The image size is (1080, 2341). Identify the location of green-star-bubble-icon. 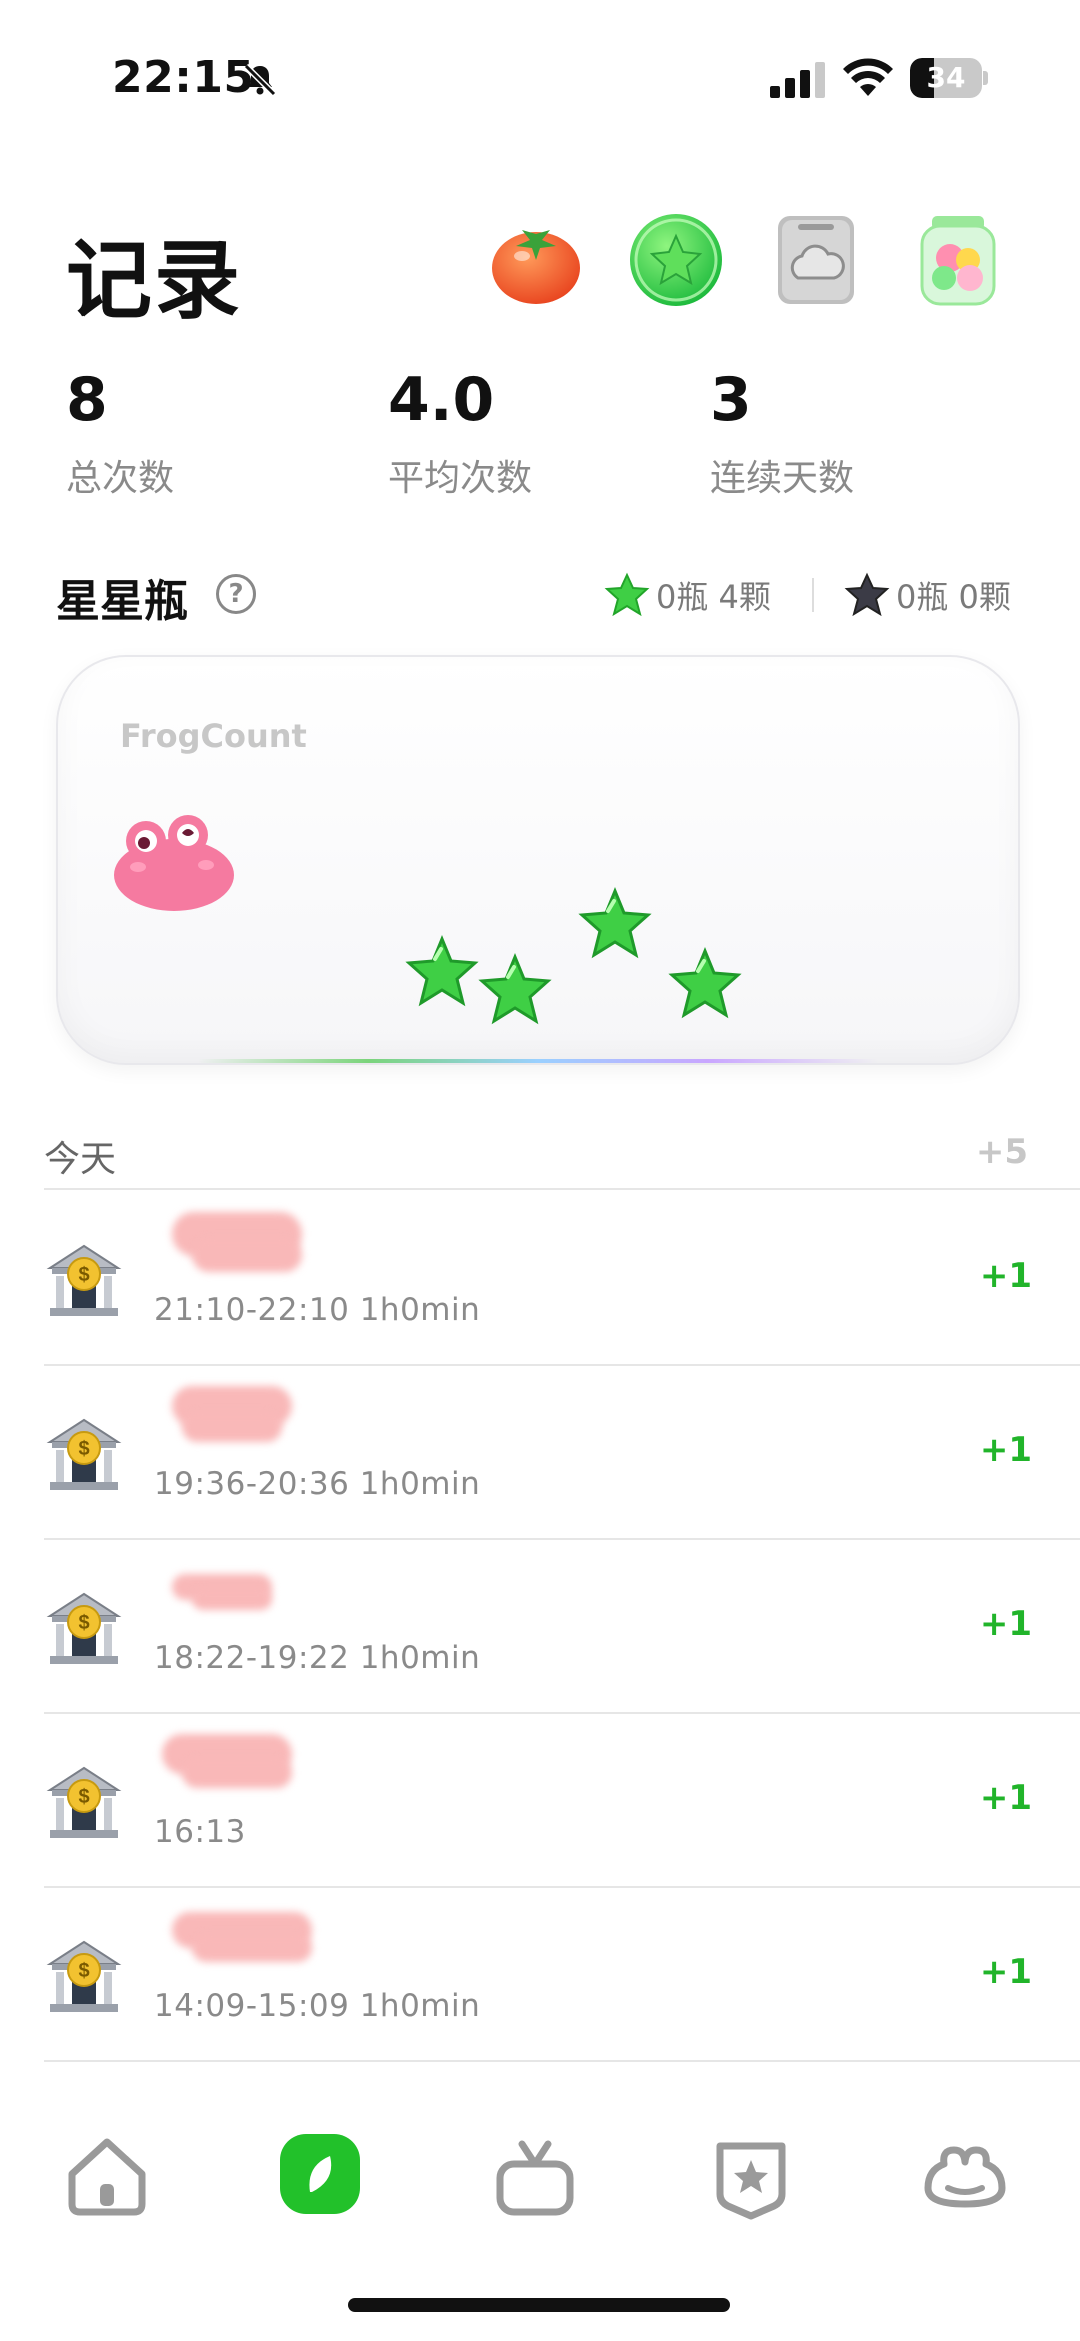
(676, 260).